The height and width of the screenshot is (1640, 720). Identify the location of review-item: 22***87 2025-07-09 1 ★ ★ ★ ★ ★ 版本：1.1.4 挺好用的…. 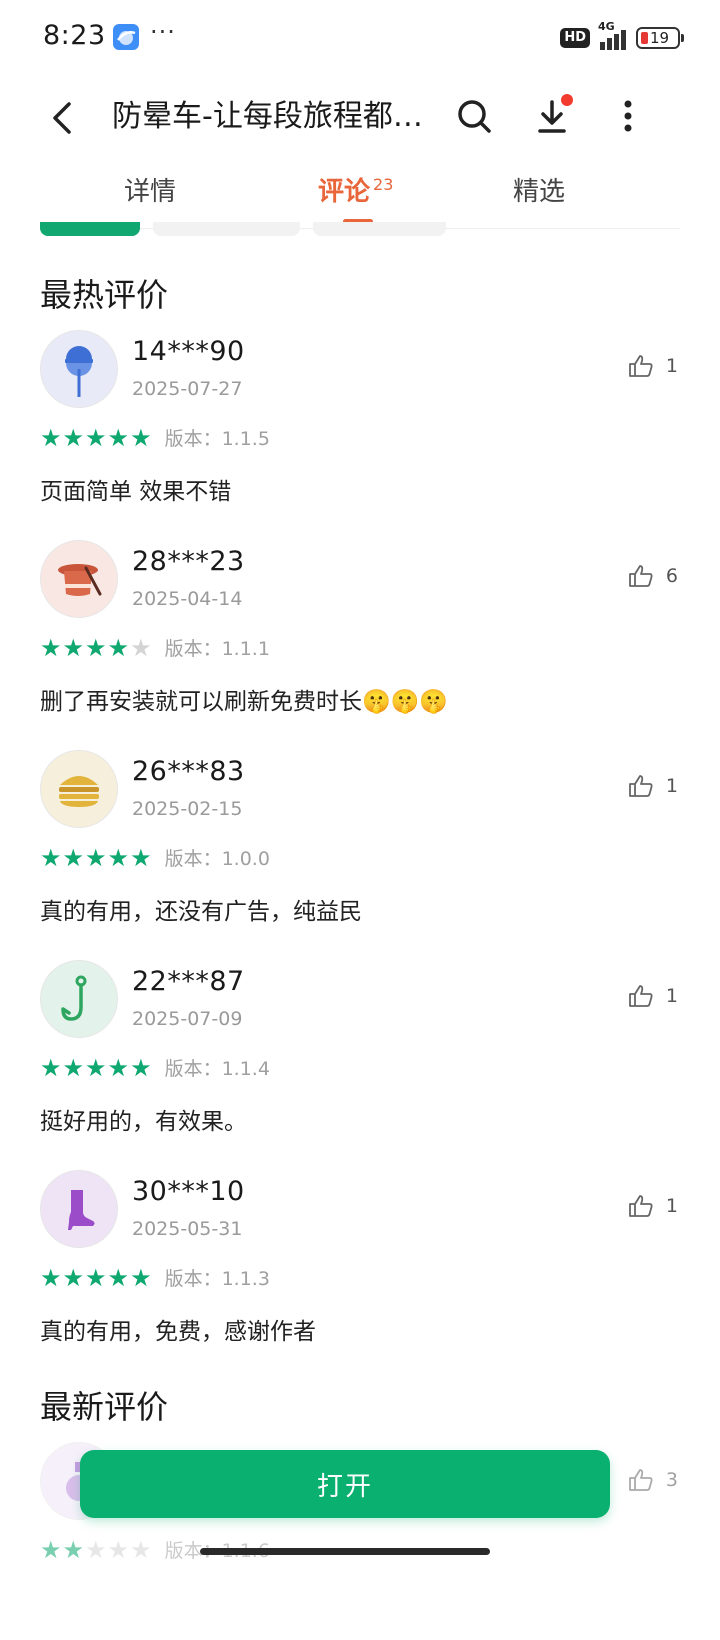
(360, 1065).